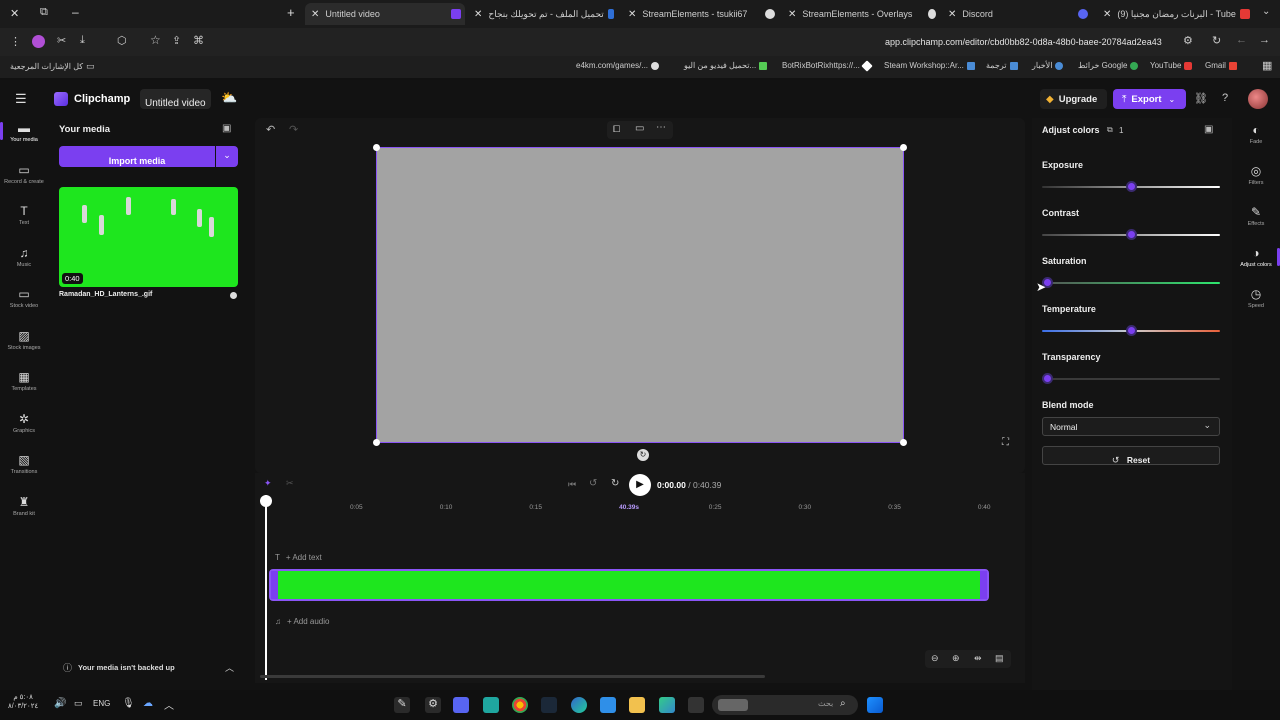 Image resolution: width=1280 pixels, height=720 pixels. Describe the element at coordinates (1171, 65) in the screenshot. I see `bookmark-youtube: YouTube` at that location.